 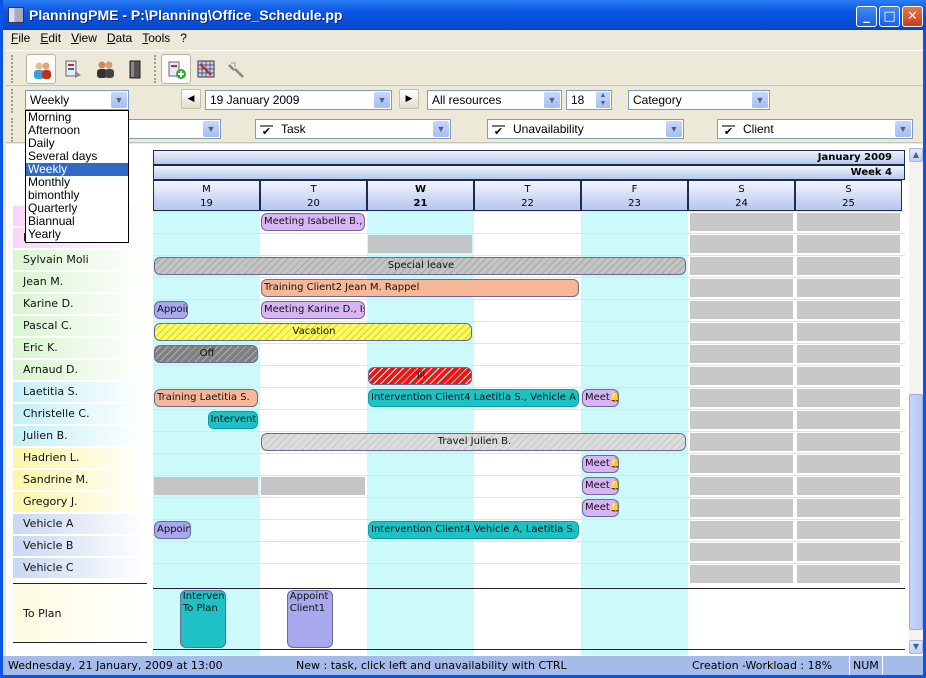 What do you see at coordinates (50, 37) in the screenshot?
I see `menu-edit: Edit` at bounding box center [50, 37].